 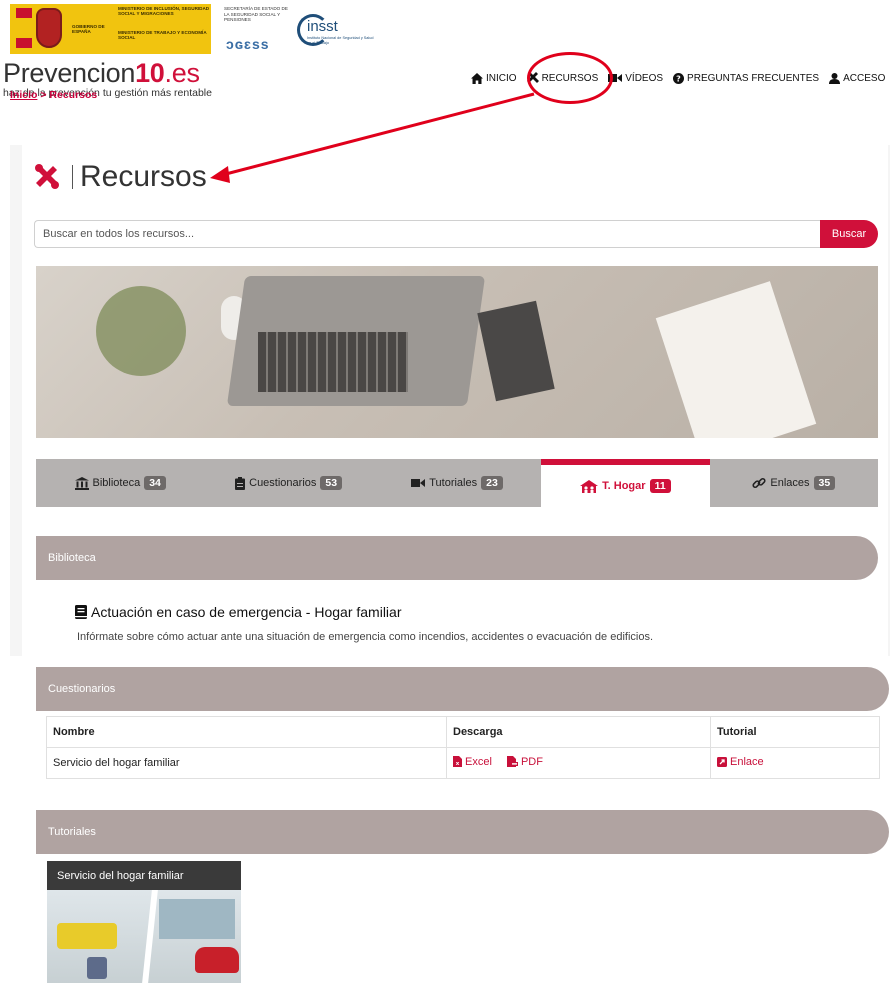 I want to click on tab-cuestionarios: Cuestionarios 53, so click(x=288, y=483).